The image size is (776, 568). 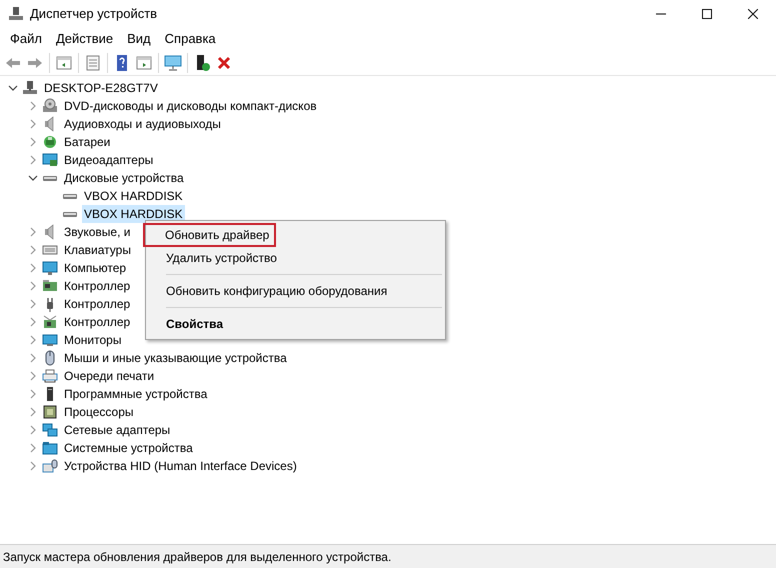 What do you see at coordinates (139, 39) in the screenshot?
I see `menu-item: Вид` at bounding box center [139, 39].